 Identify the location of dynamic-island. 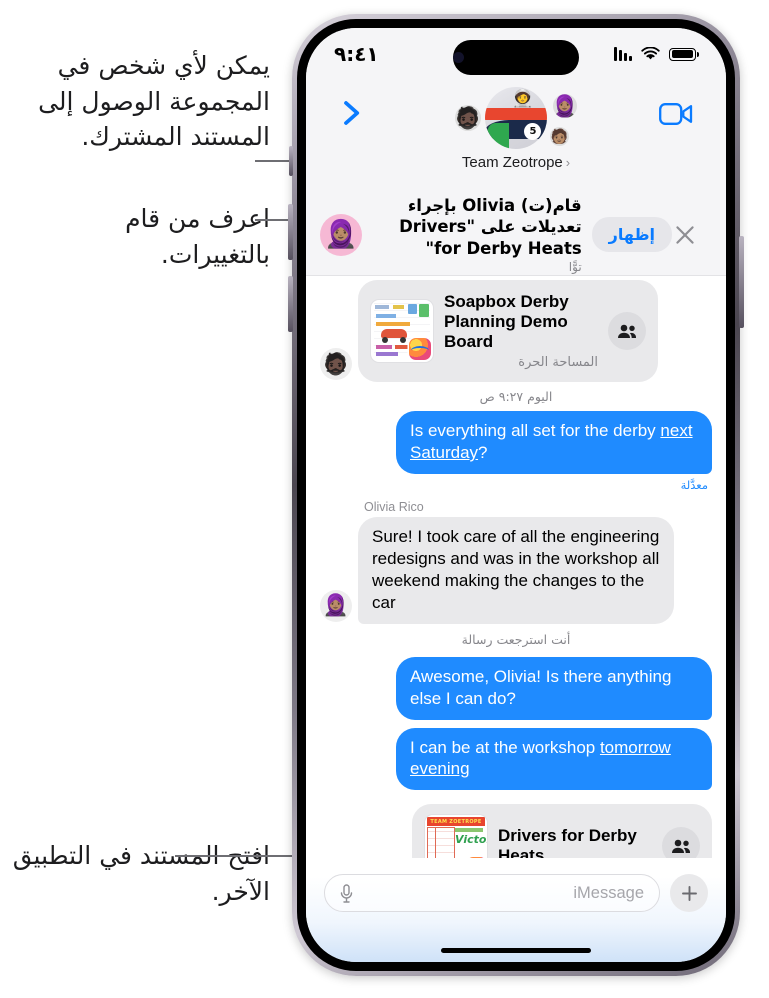
(516, 57).